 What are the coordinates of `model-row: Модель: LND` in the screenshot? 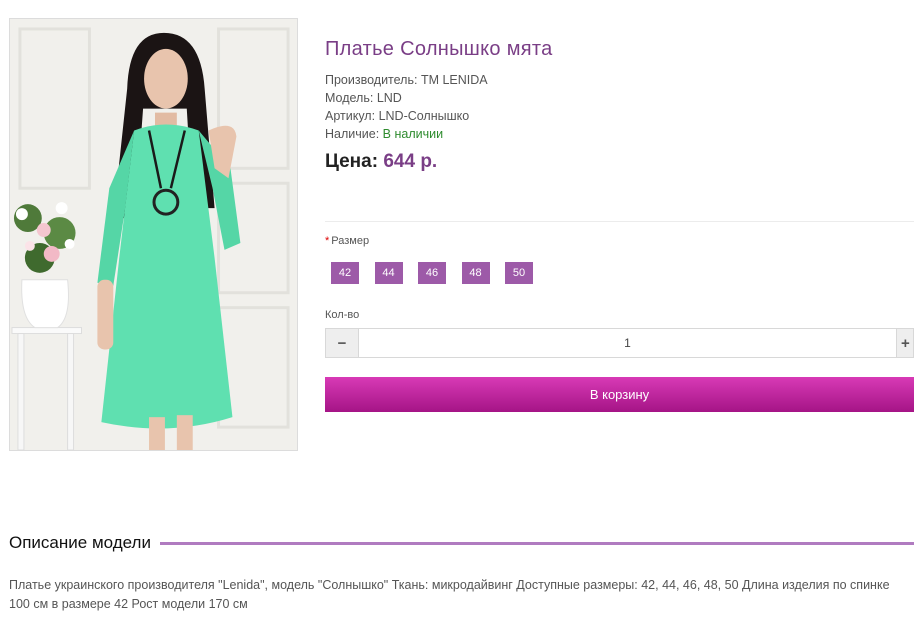 It's located at (619, 98).